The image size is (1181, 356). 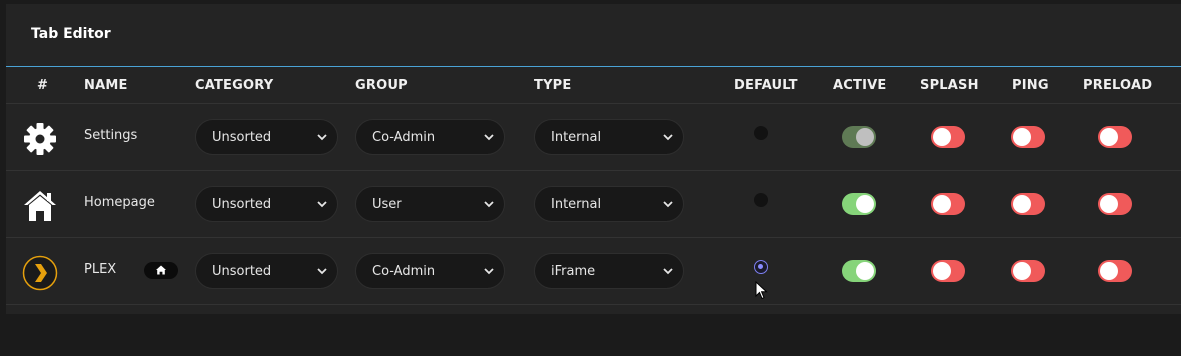 I want to click on homepage-badge, so click(x=161, y=270).